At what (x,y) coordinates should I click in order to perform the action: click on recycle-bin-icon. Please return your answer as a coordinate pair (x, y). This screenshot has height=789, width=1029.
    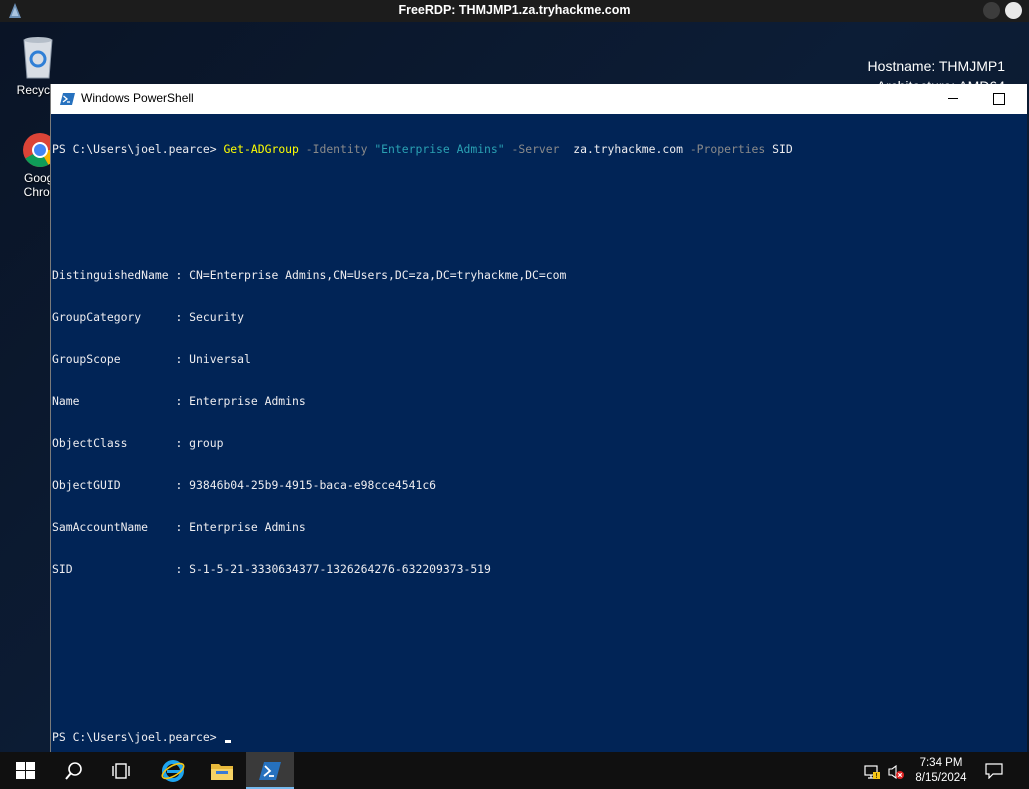
    Looking at the image, I should click on (38, 58).